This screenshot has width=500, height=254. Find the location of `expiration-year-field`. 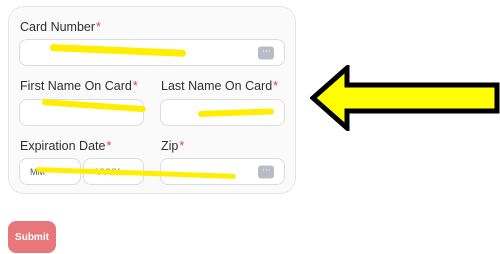

expiration-year-field is located at coordinates (113, 171).